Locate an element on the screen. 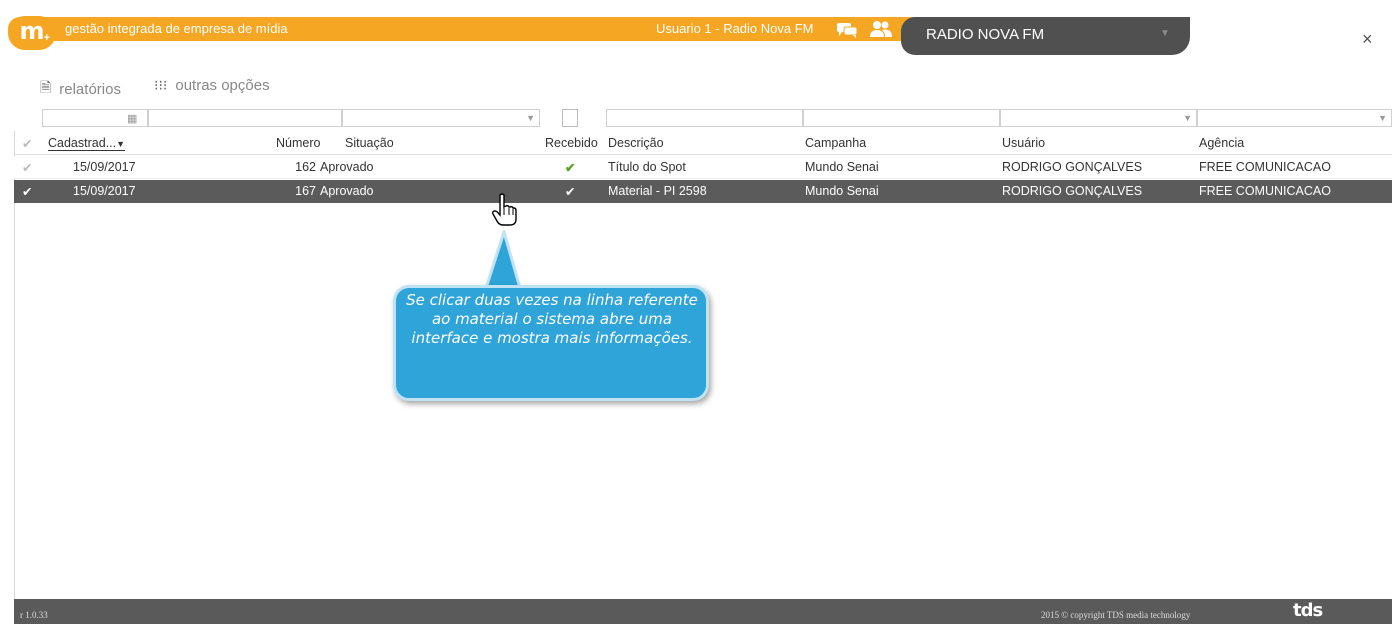  filter-cadastro: ▦ is located at coordinates (95, 118).